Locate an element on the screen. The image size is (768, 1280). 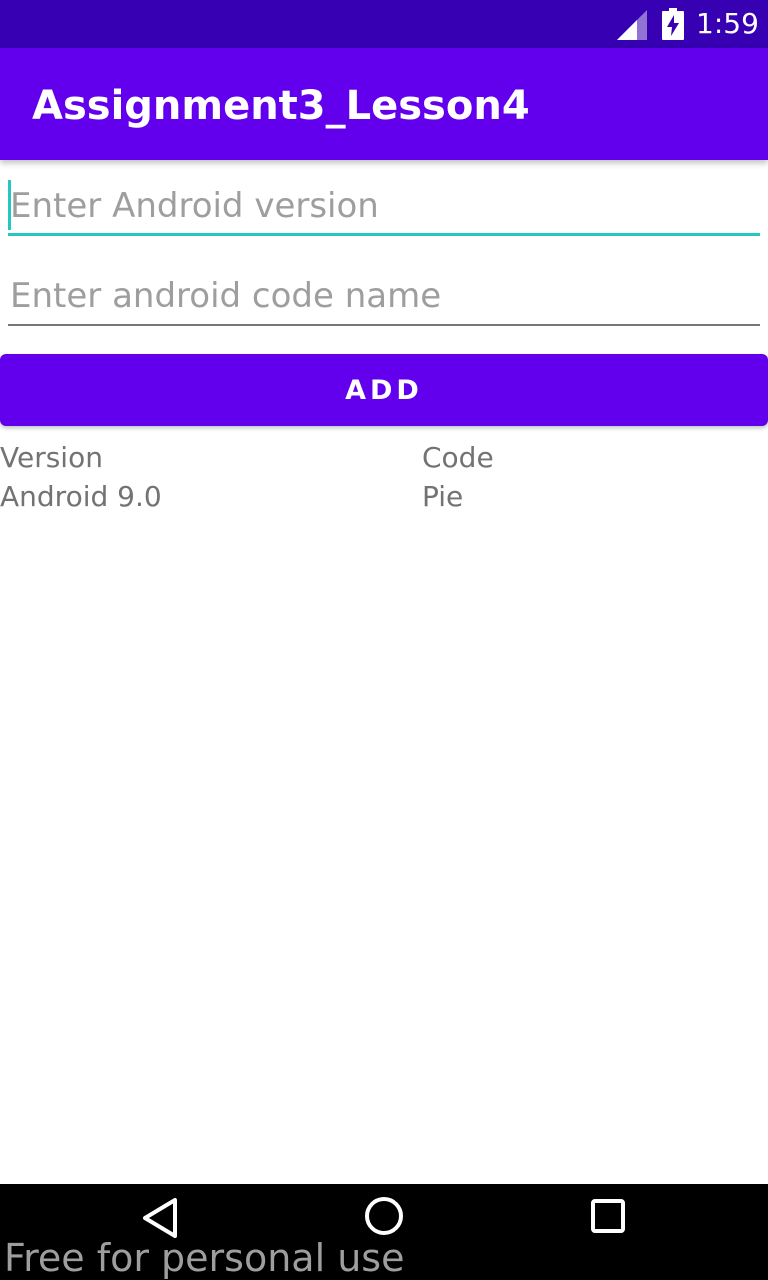
android-code-name-underline is located at coordinates (384, 325).